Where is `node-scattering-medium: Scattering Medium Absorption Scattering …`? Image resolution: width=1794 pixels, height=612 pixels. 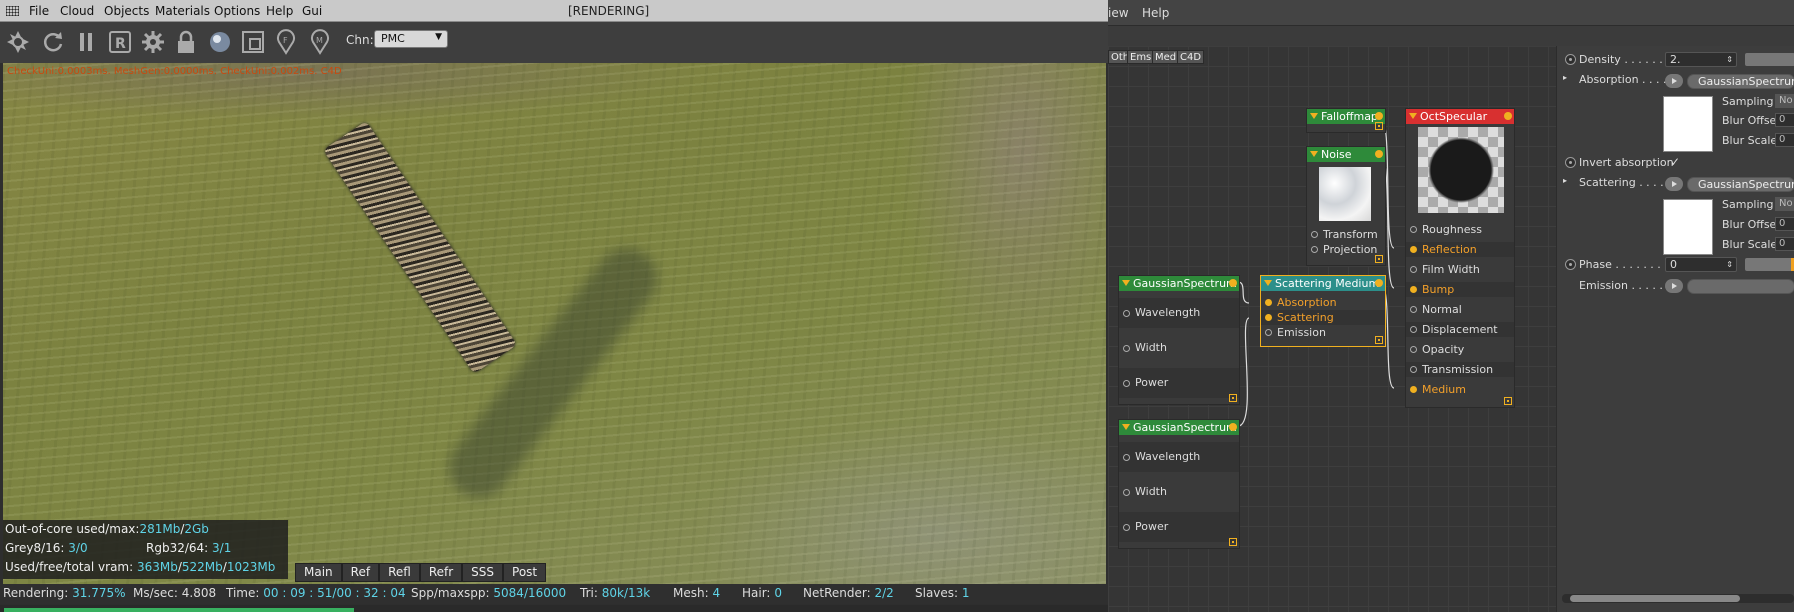 node-scattering-medium: Scattering Medium Absorption Scattering … is located at coordinates (1323, 311).